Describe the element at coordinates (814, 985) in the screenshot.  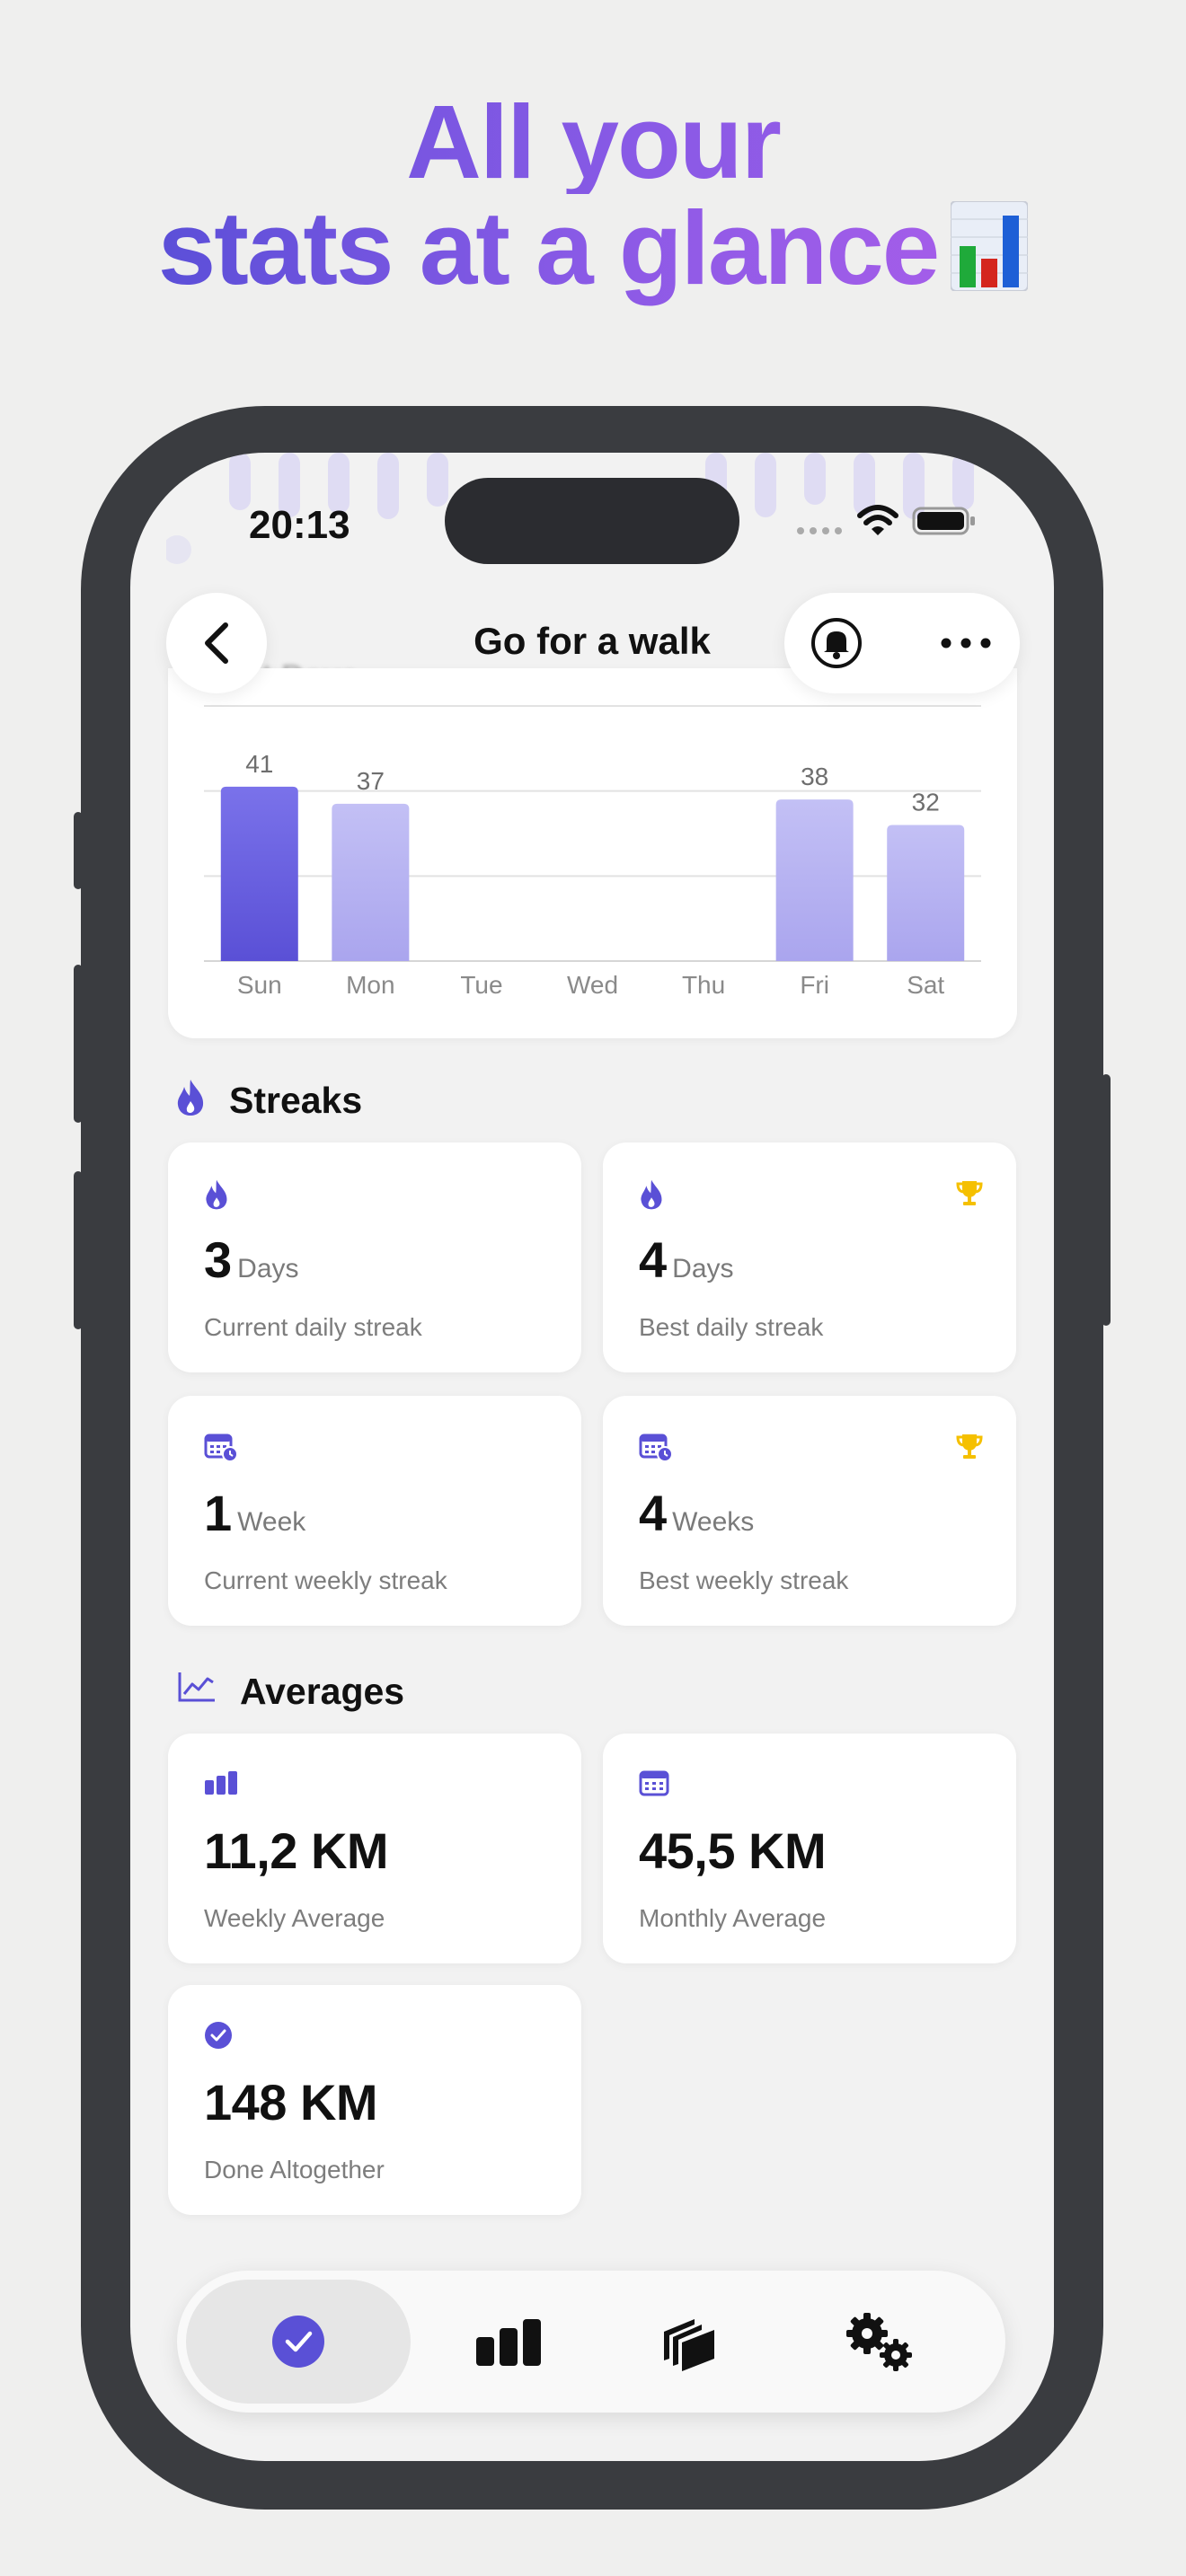
I see `chart-tick-label: Fri` at that location.